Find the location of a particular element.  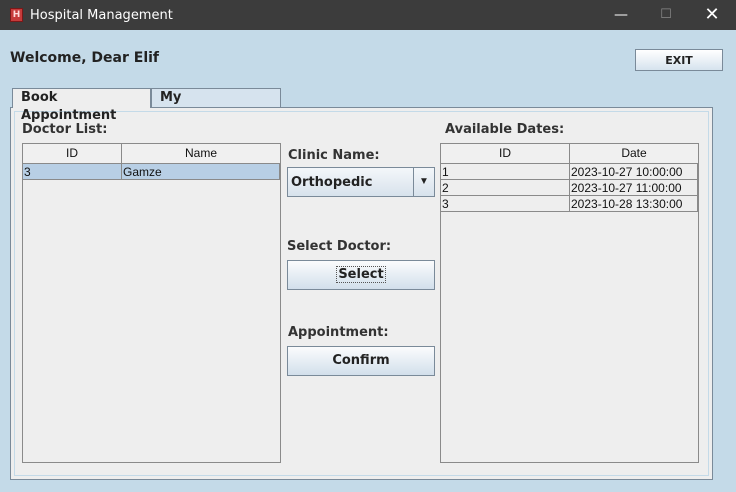

title-bar: H Hospital Management — ☐ ✕ is located at coordinates (368, 15).